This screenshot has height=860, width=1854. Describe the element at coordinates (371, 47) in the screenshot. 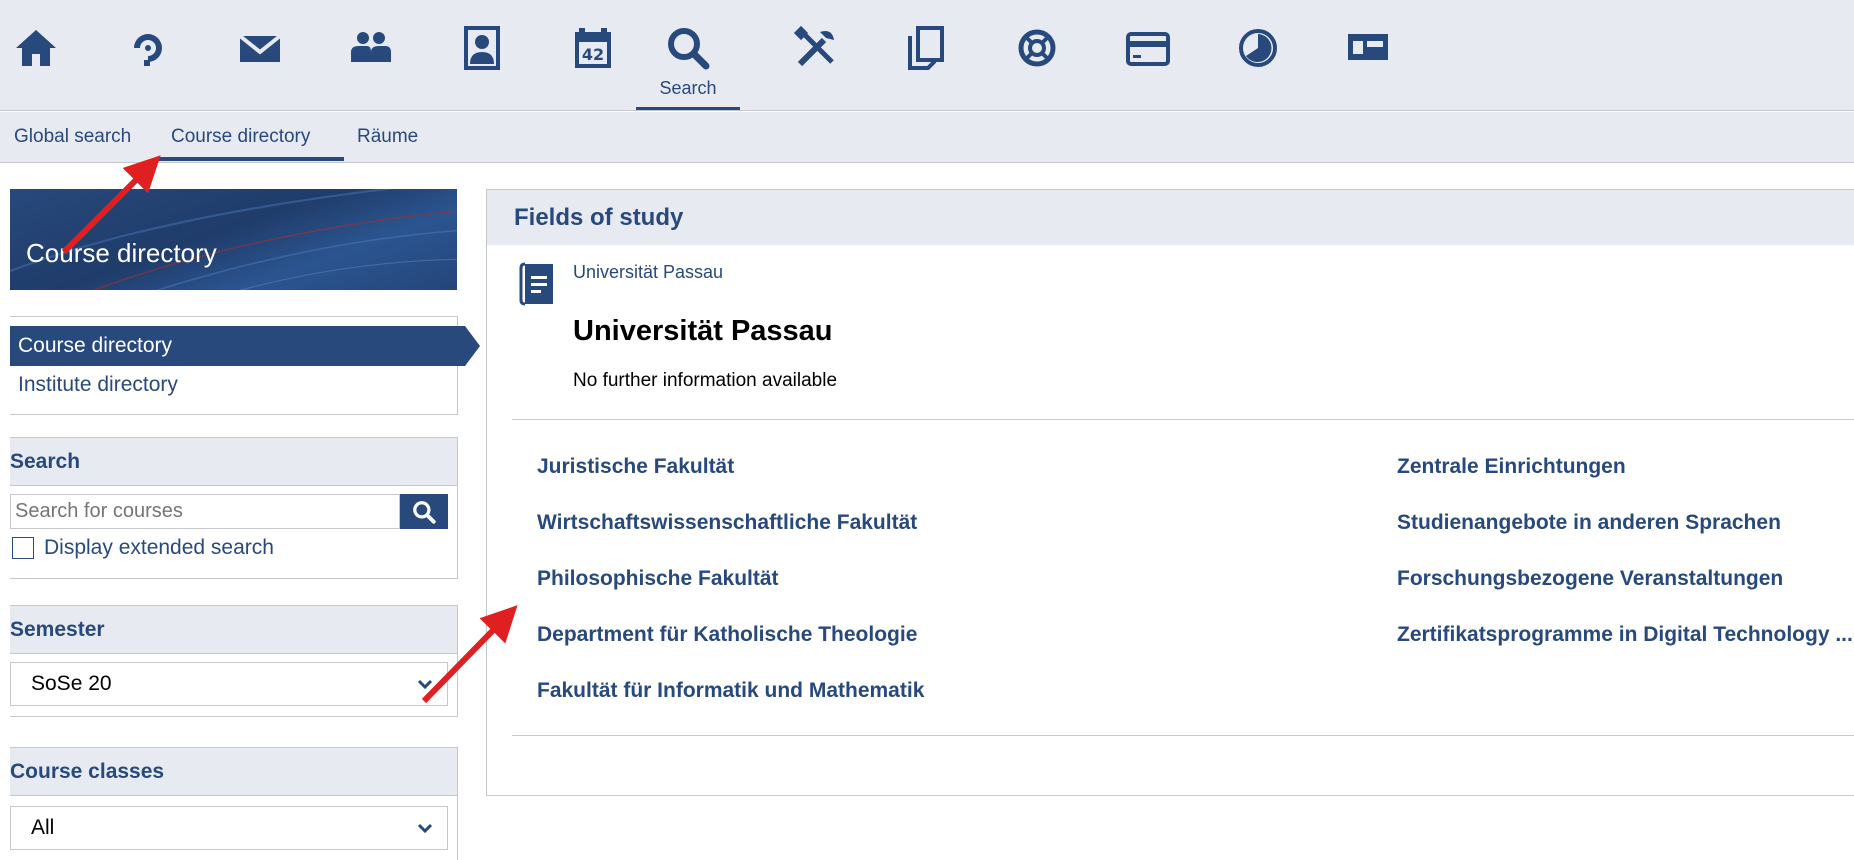

I see `community-icon` at that location.